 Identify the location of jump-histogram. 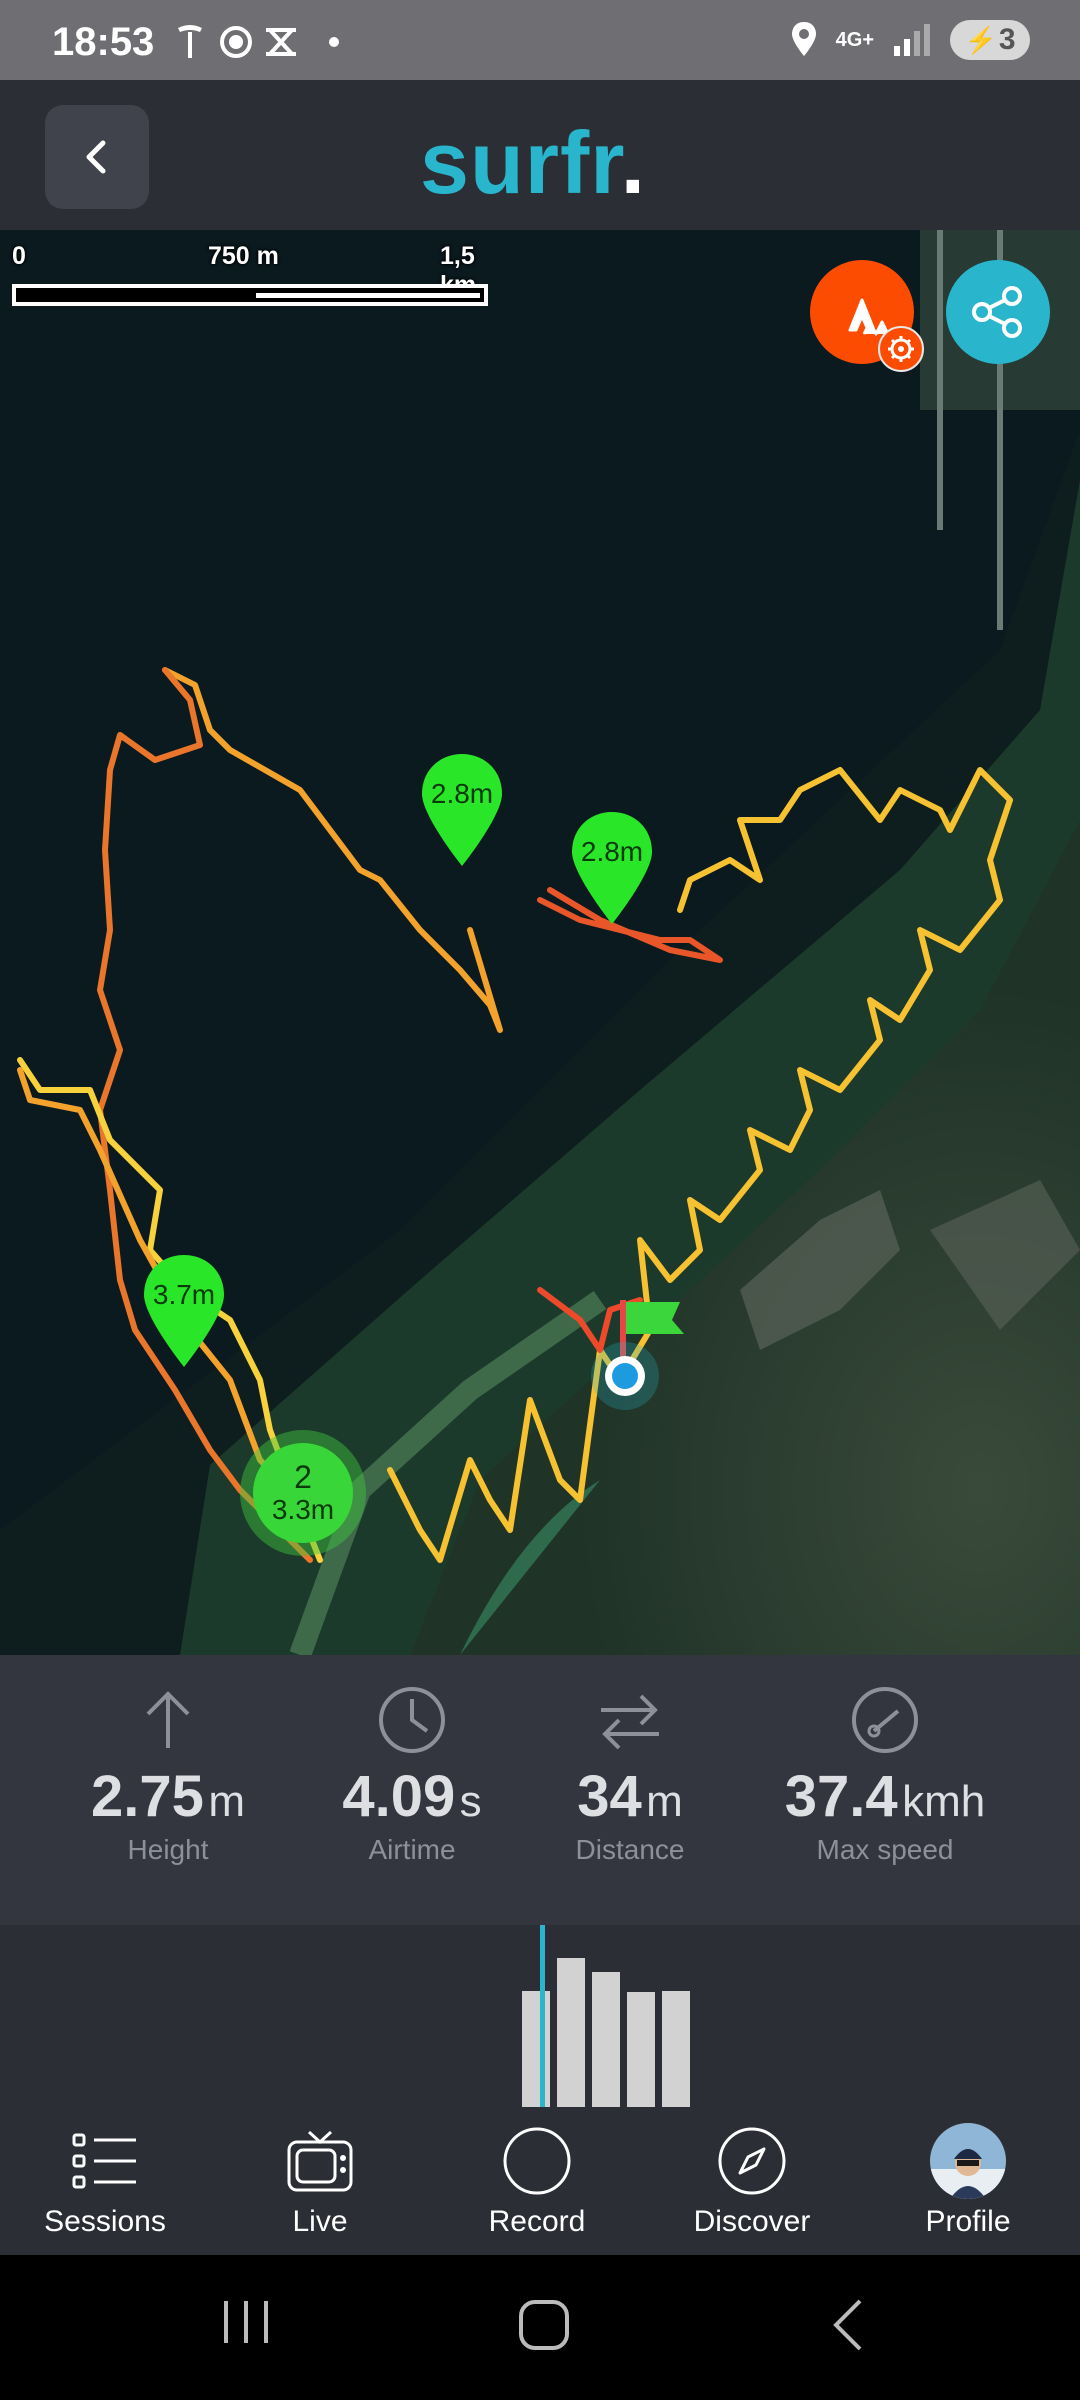
(540, 2016).